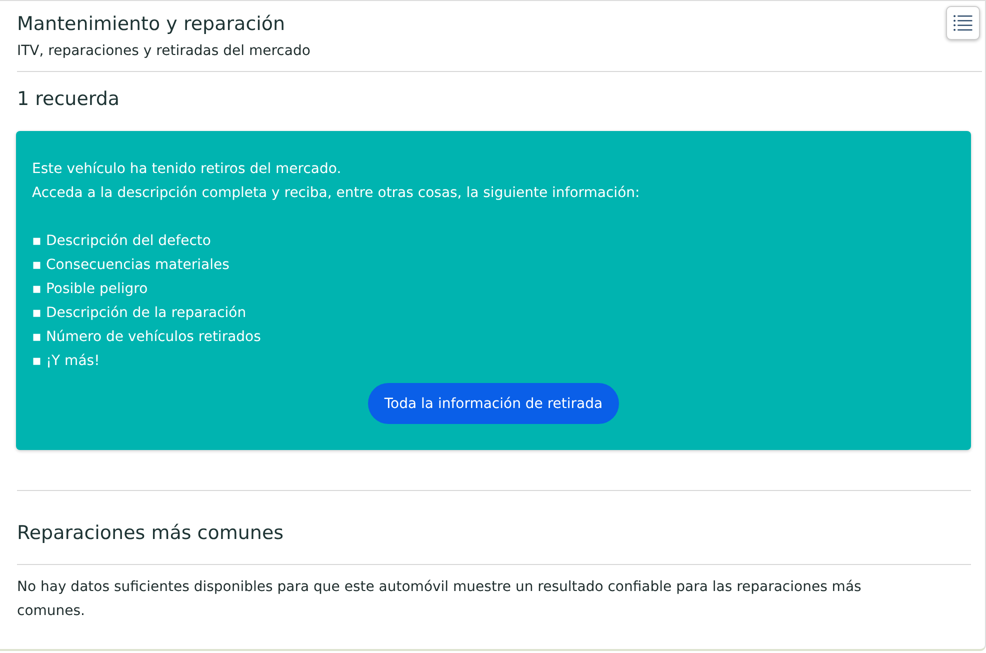 The image size is (986, 653). What do you see at coordinates (66, 361) in the screenshot?
I see `notice-list-item: ▪ ¡Y más!` at bounding box center [66, 361].